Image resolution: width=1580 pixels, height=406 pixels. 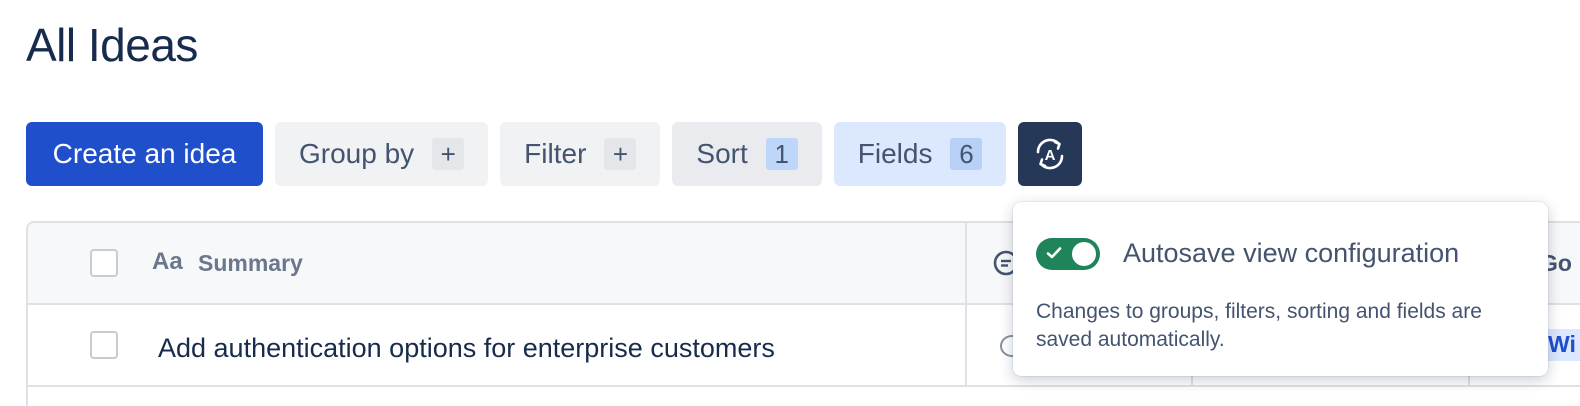 I want to click on fields-label: Fields, so click(x=895, y=153).